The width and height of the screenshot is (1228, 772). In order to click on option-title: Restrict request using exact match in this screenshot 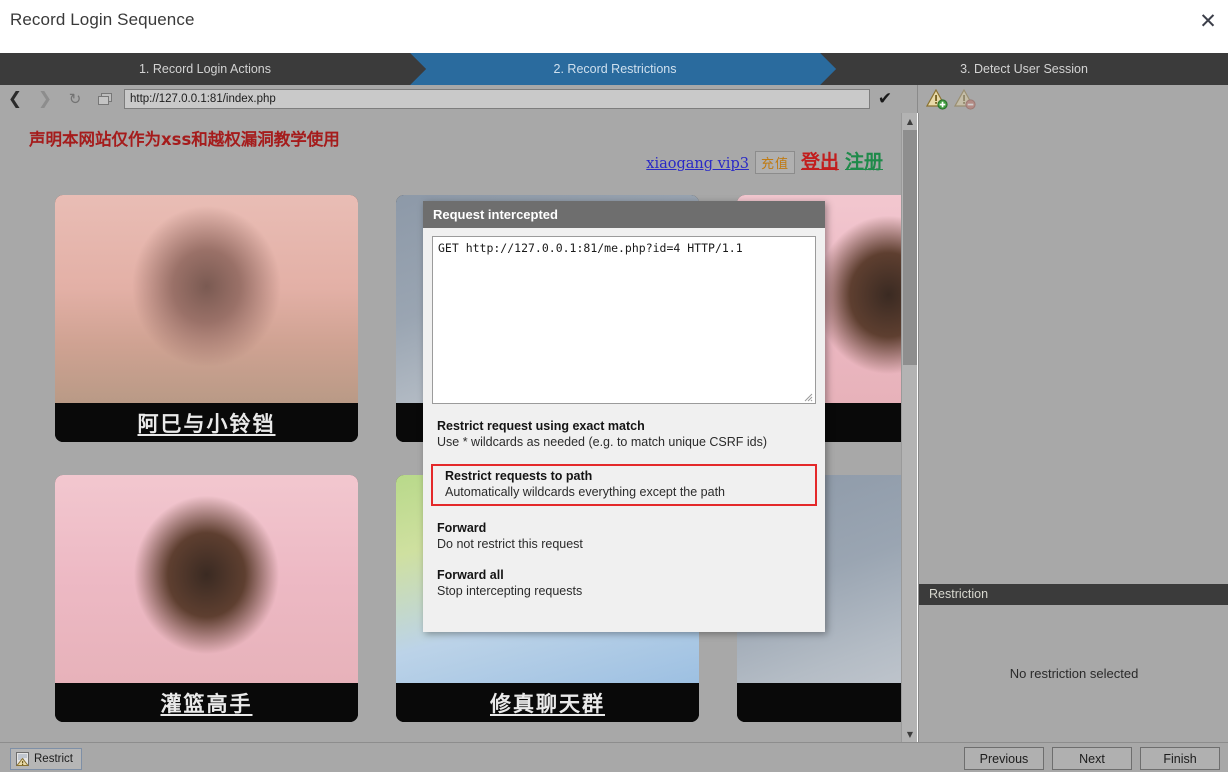, I will do `click(541, 426)`.